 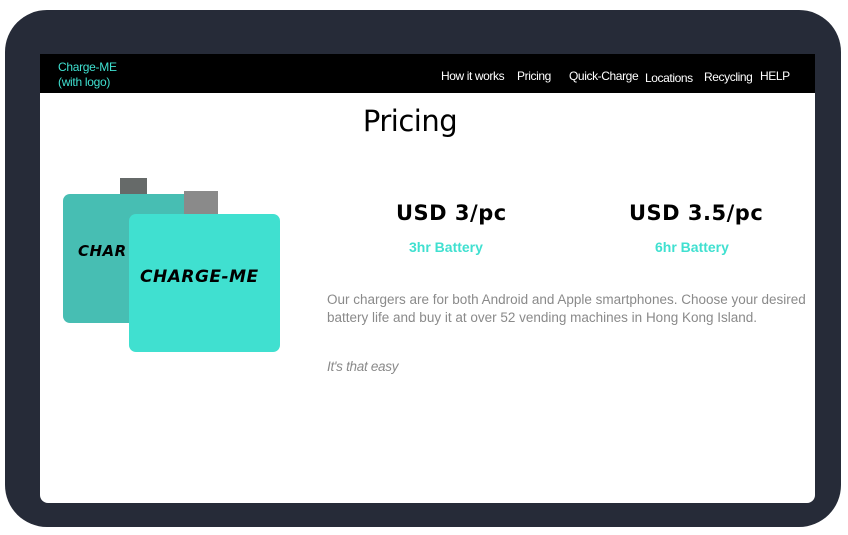 I want to click on nav-quick-charge: Quick-Charge, so click(x=604, y=76).